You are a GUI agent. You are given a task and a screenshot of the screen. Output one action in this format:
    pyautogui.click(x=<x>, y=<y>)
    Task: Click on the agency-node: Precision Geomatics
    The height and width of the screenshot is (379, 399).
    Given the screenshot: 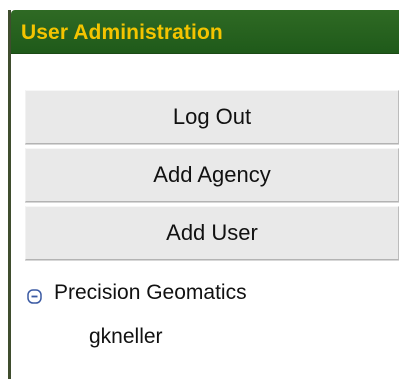 What is the action you would take?
    pyautogui.click(x=207, y=293)
    